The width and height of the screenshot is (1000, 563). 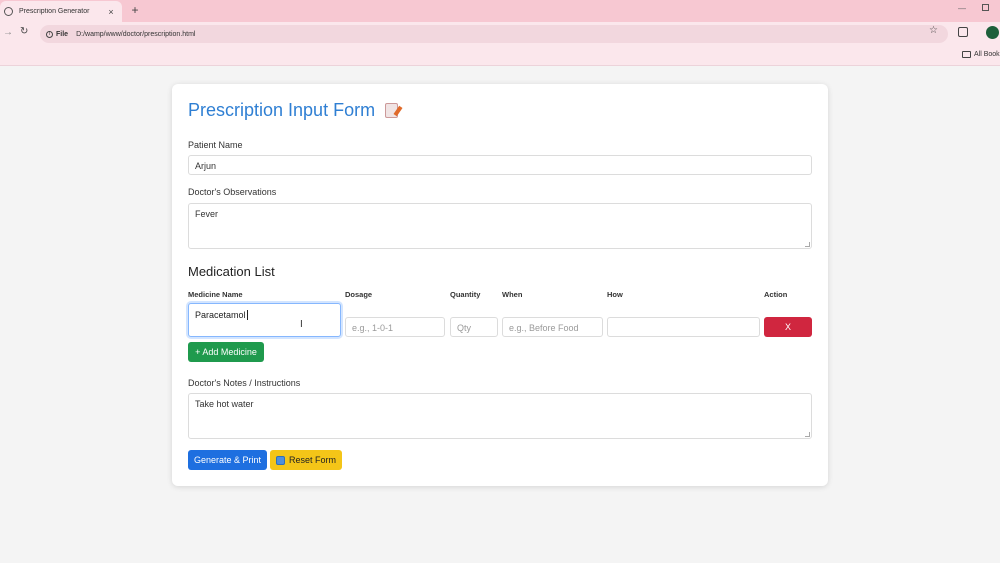 I want to click on memo-icon, so click(x=392, y=110).